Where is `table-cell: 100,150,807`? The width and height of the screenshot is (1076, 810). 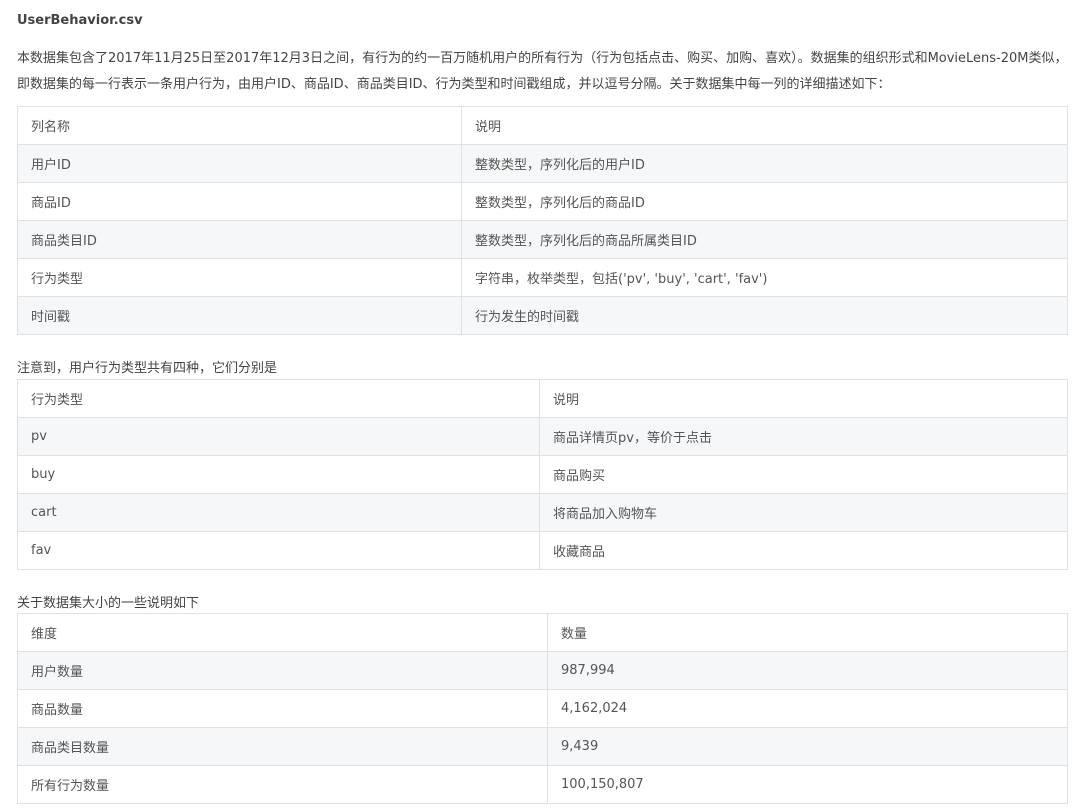 table-cell: 100,150,807 is located at coordinates (807, 784).